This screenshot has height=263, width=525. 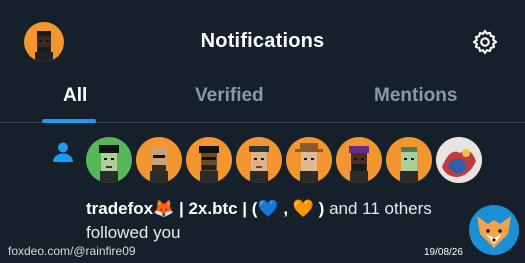 I want to click on artwork-avatar-icon, so click(x=459, y=160).